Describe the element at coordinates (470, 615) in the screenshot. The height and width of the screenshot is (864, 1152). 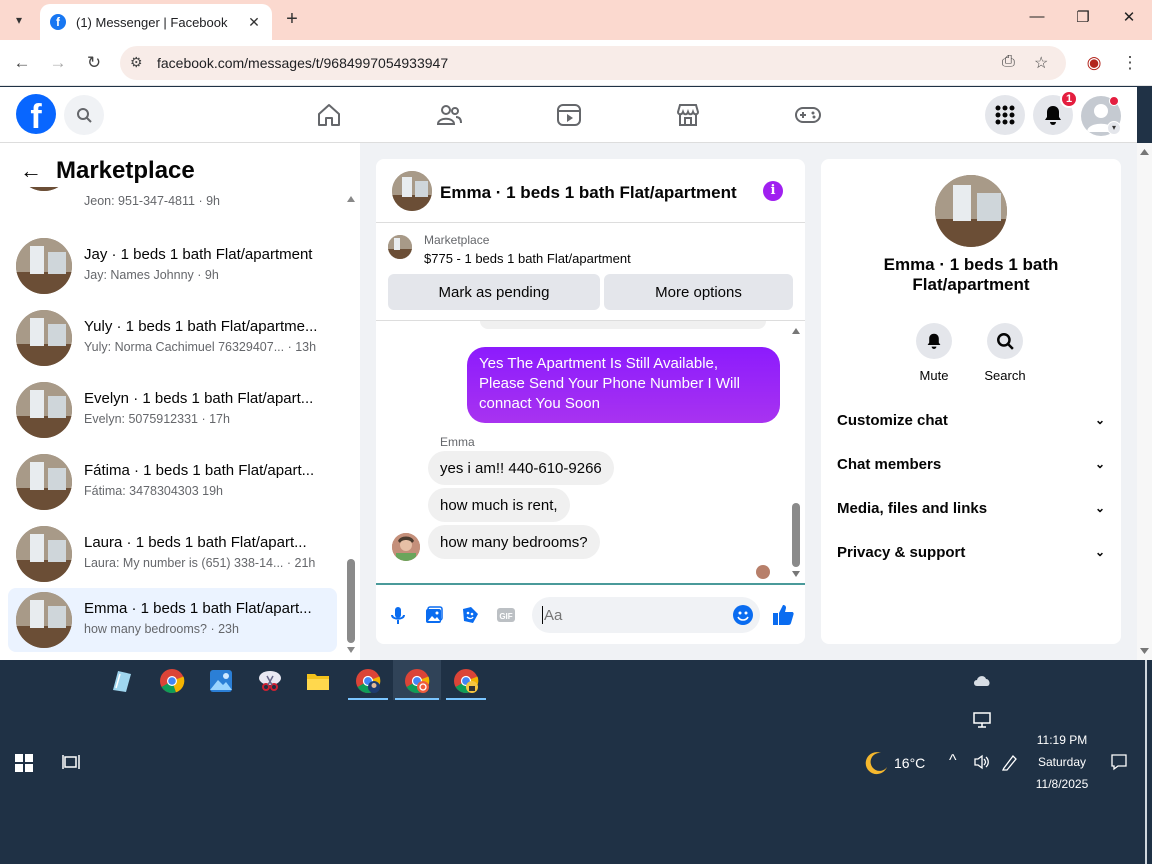
I see `sticker-icon` at that location.